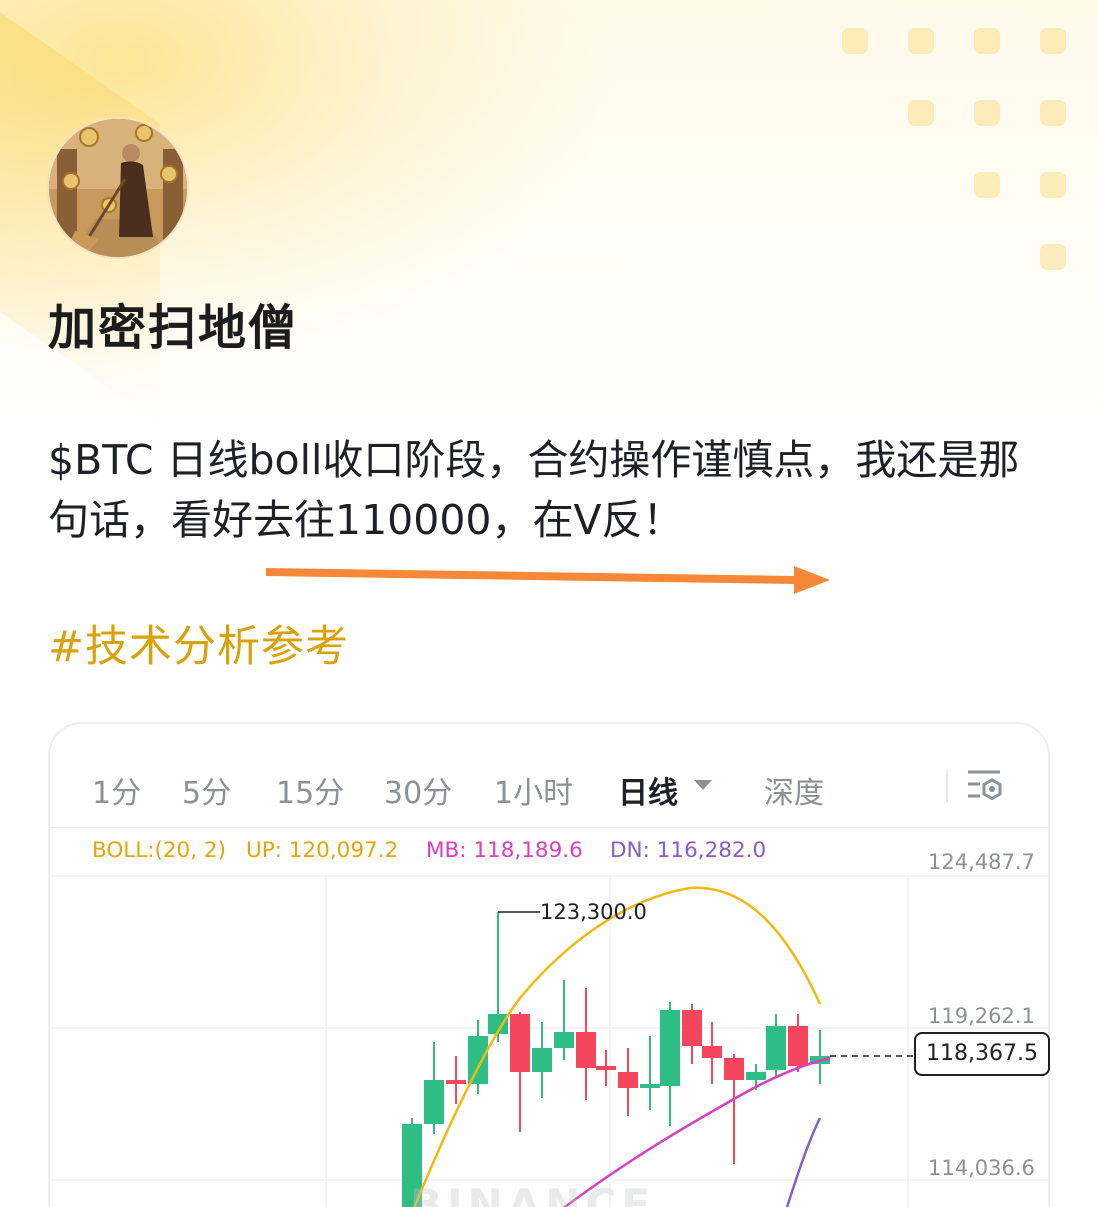 The image size is (1098, 1207). Describe the element at coordinates (532, 1193) in the screenshot. I see `binance-watermark: BINANCE` at that location.